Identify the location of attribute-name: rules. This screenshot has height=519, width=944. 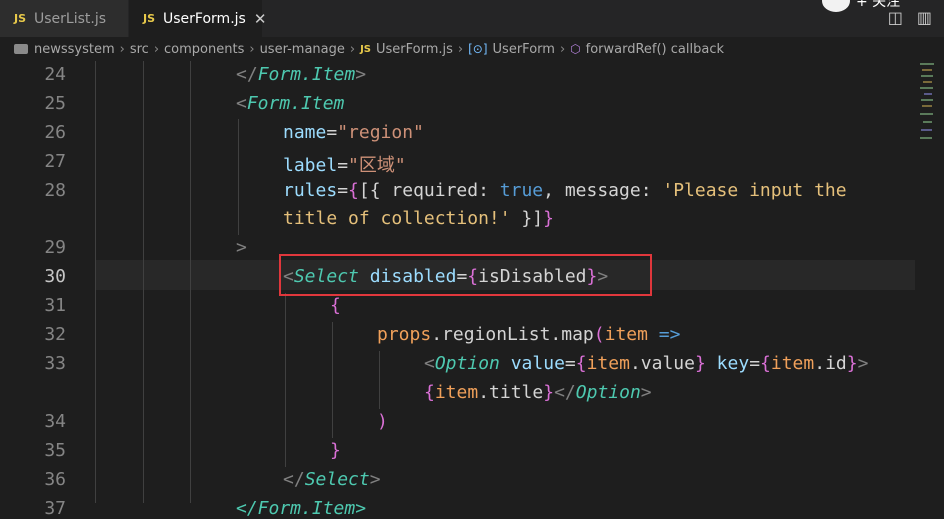
(310, 190).